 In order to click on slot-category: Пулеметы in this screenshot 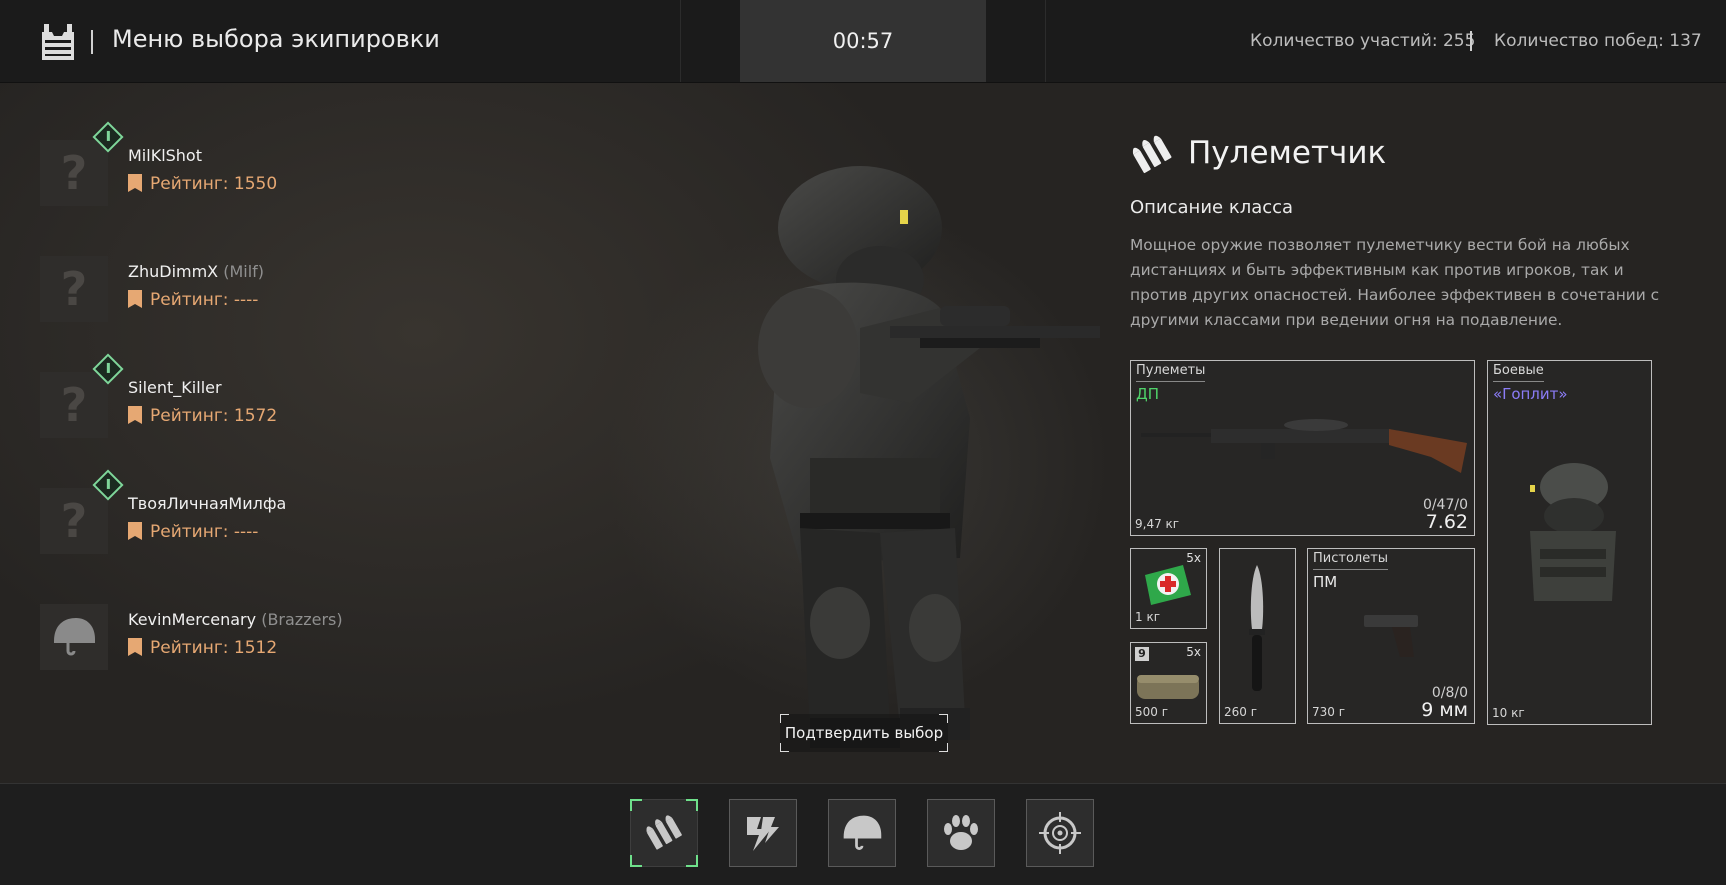, I will do `click(1171, 372)`.